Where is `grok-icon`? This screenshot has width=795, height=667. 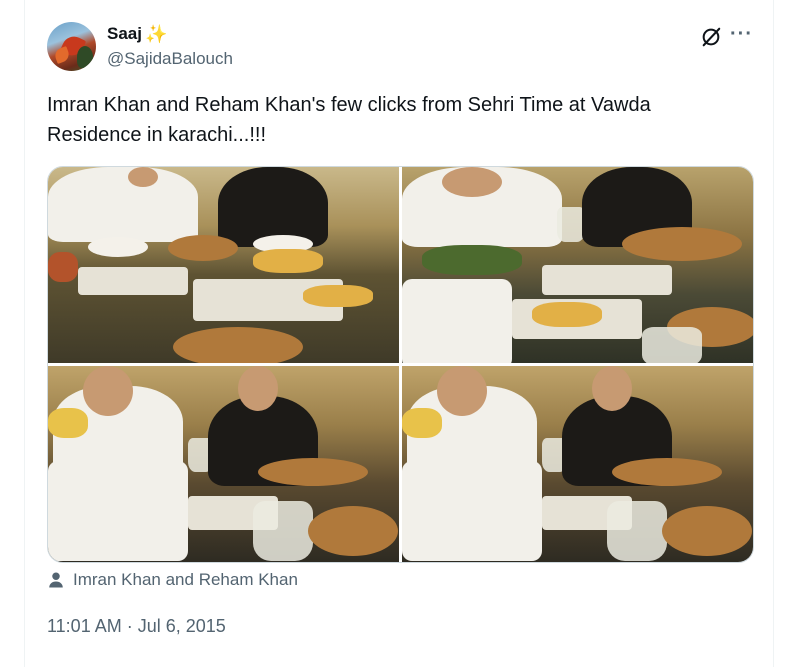 grok-icon is located at coordinates (711, 37).